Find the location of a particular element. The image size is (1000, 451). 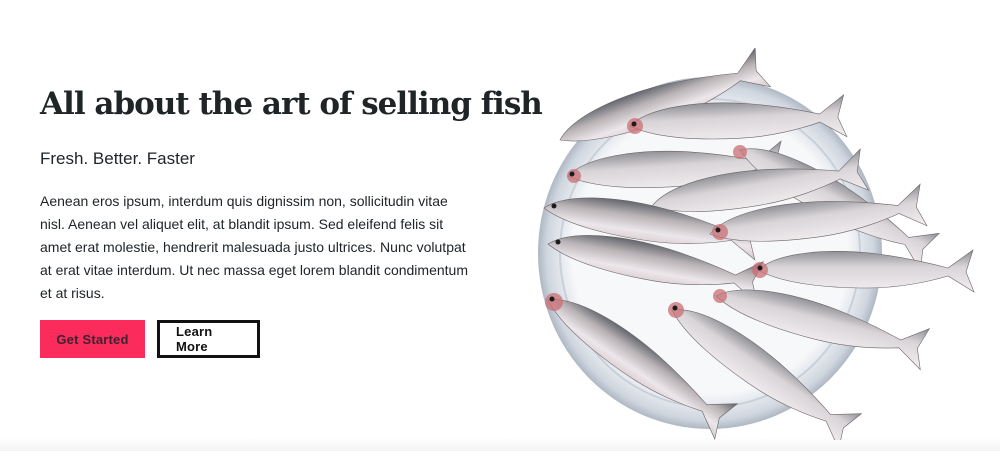

hero-subtitle: Fresh. Better. Faster is located at coordinates (117, 158).